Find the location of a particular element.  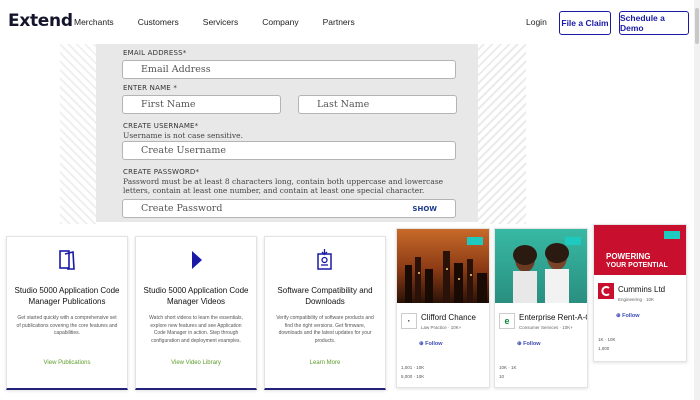

company-name: Clifford Chance is located at coordinates (448, 317).